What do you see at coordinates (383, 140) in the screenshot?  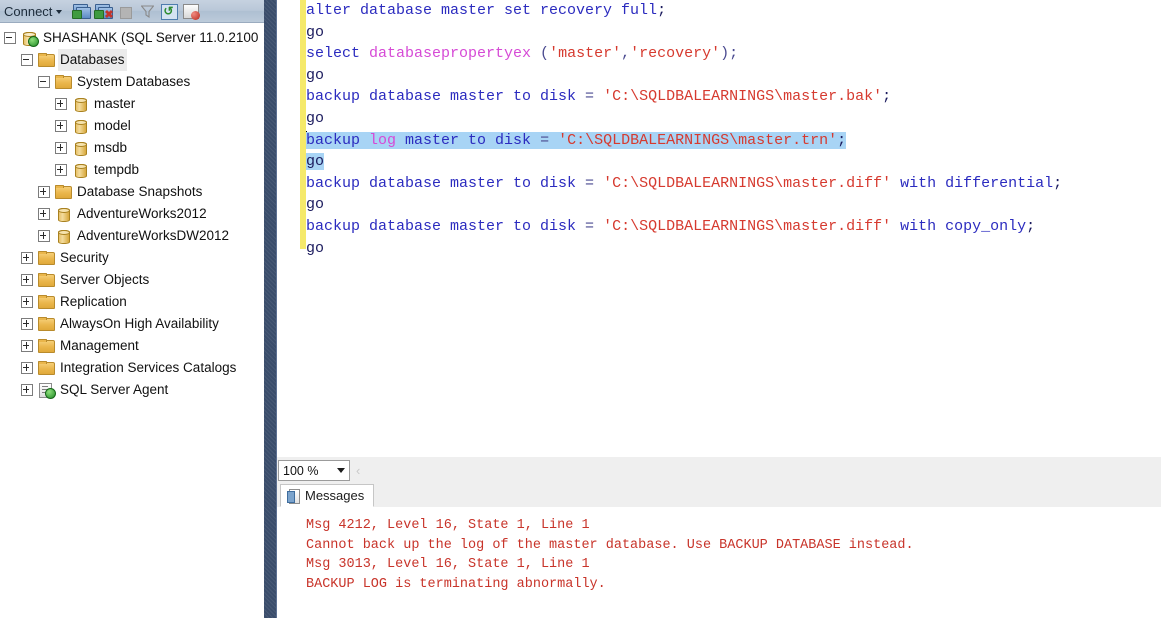 I see `code-token: log` at bounding box center [383, 140].